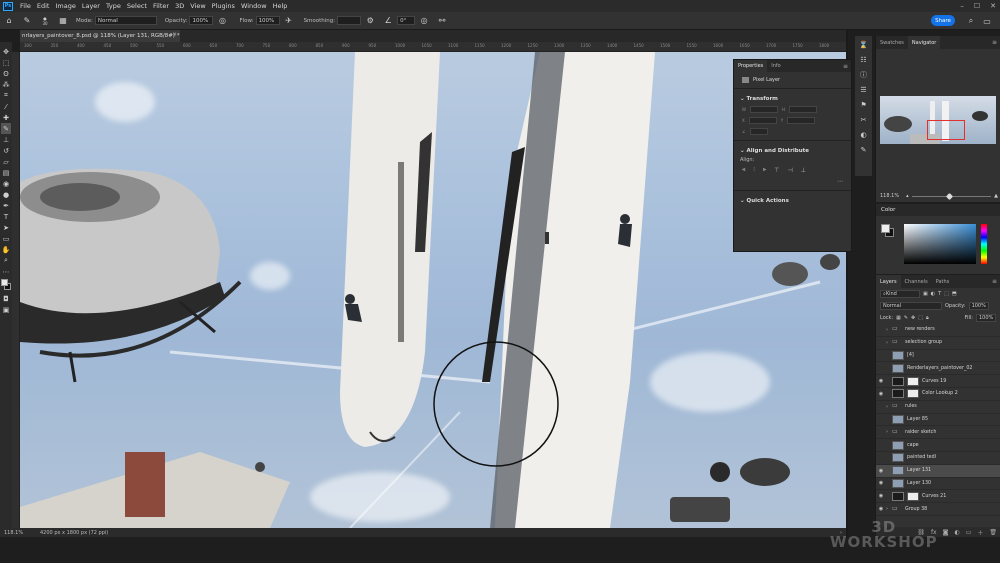 This screenshot has width=1000, height=563. What do you see at coordinates (6, 298) in the screenshot?
I see `quick-mask-icon: ◘` at bounding box center [6, 298].